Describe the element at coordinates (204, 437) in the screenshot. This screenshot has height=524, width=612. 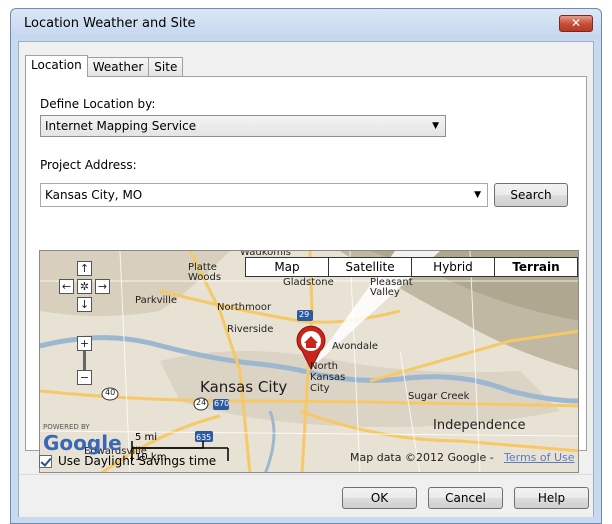
I see `highway-shield: 635` at that location.